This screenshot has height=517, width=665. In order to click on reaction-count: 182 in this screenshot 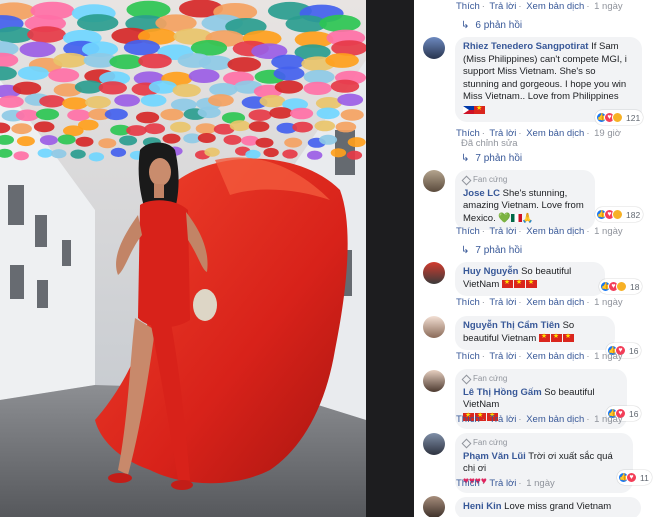, I will do `click(633, 214)`.